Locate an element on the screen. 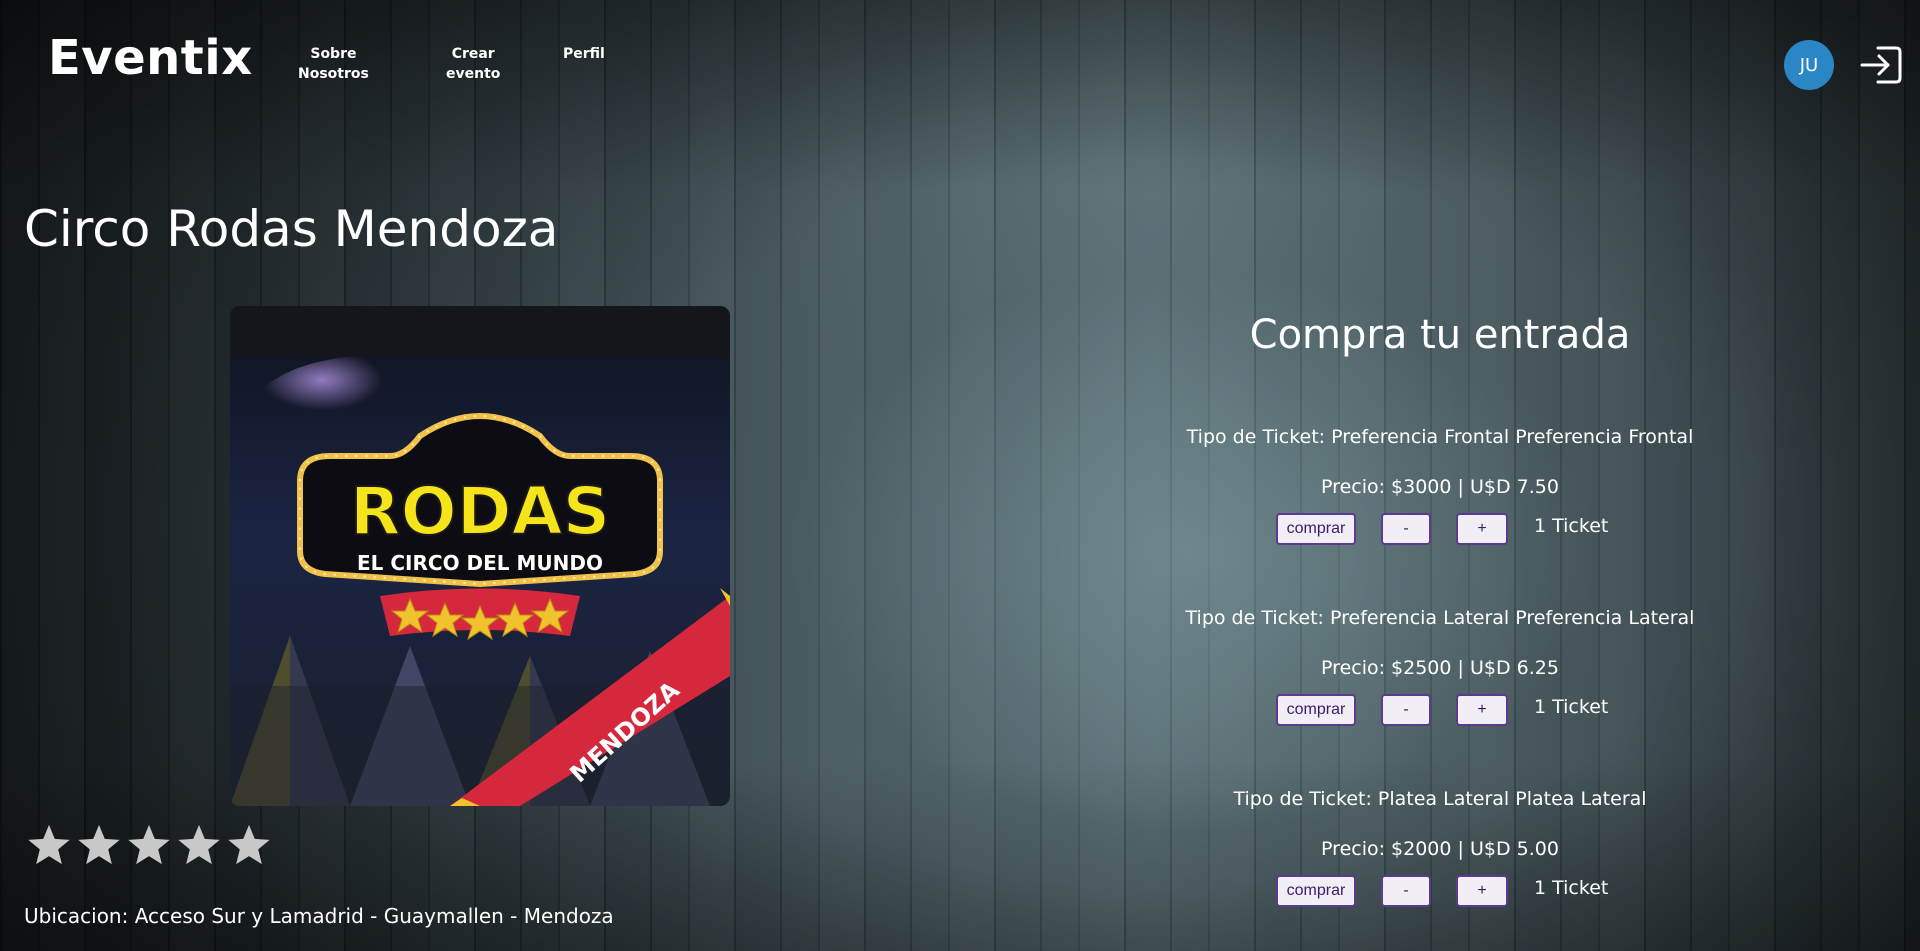 The height and width of the screenshot is (951, 1920). nav-label-line1: Sobre is located at coordinates (333, 54).